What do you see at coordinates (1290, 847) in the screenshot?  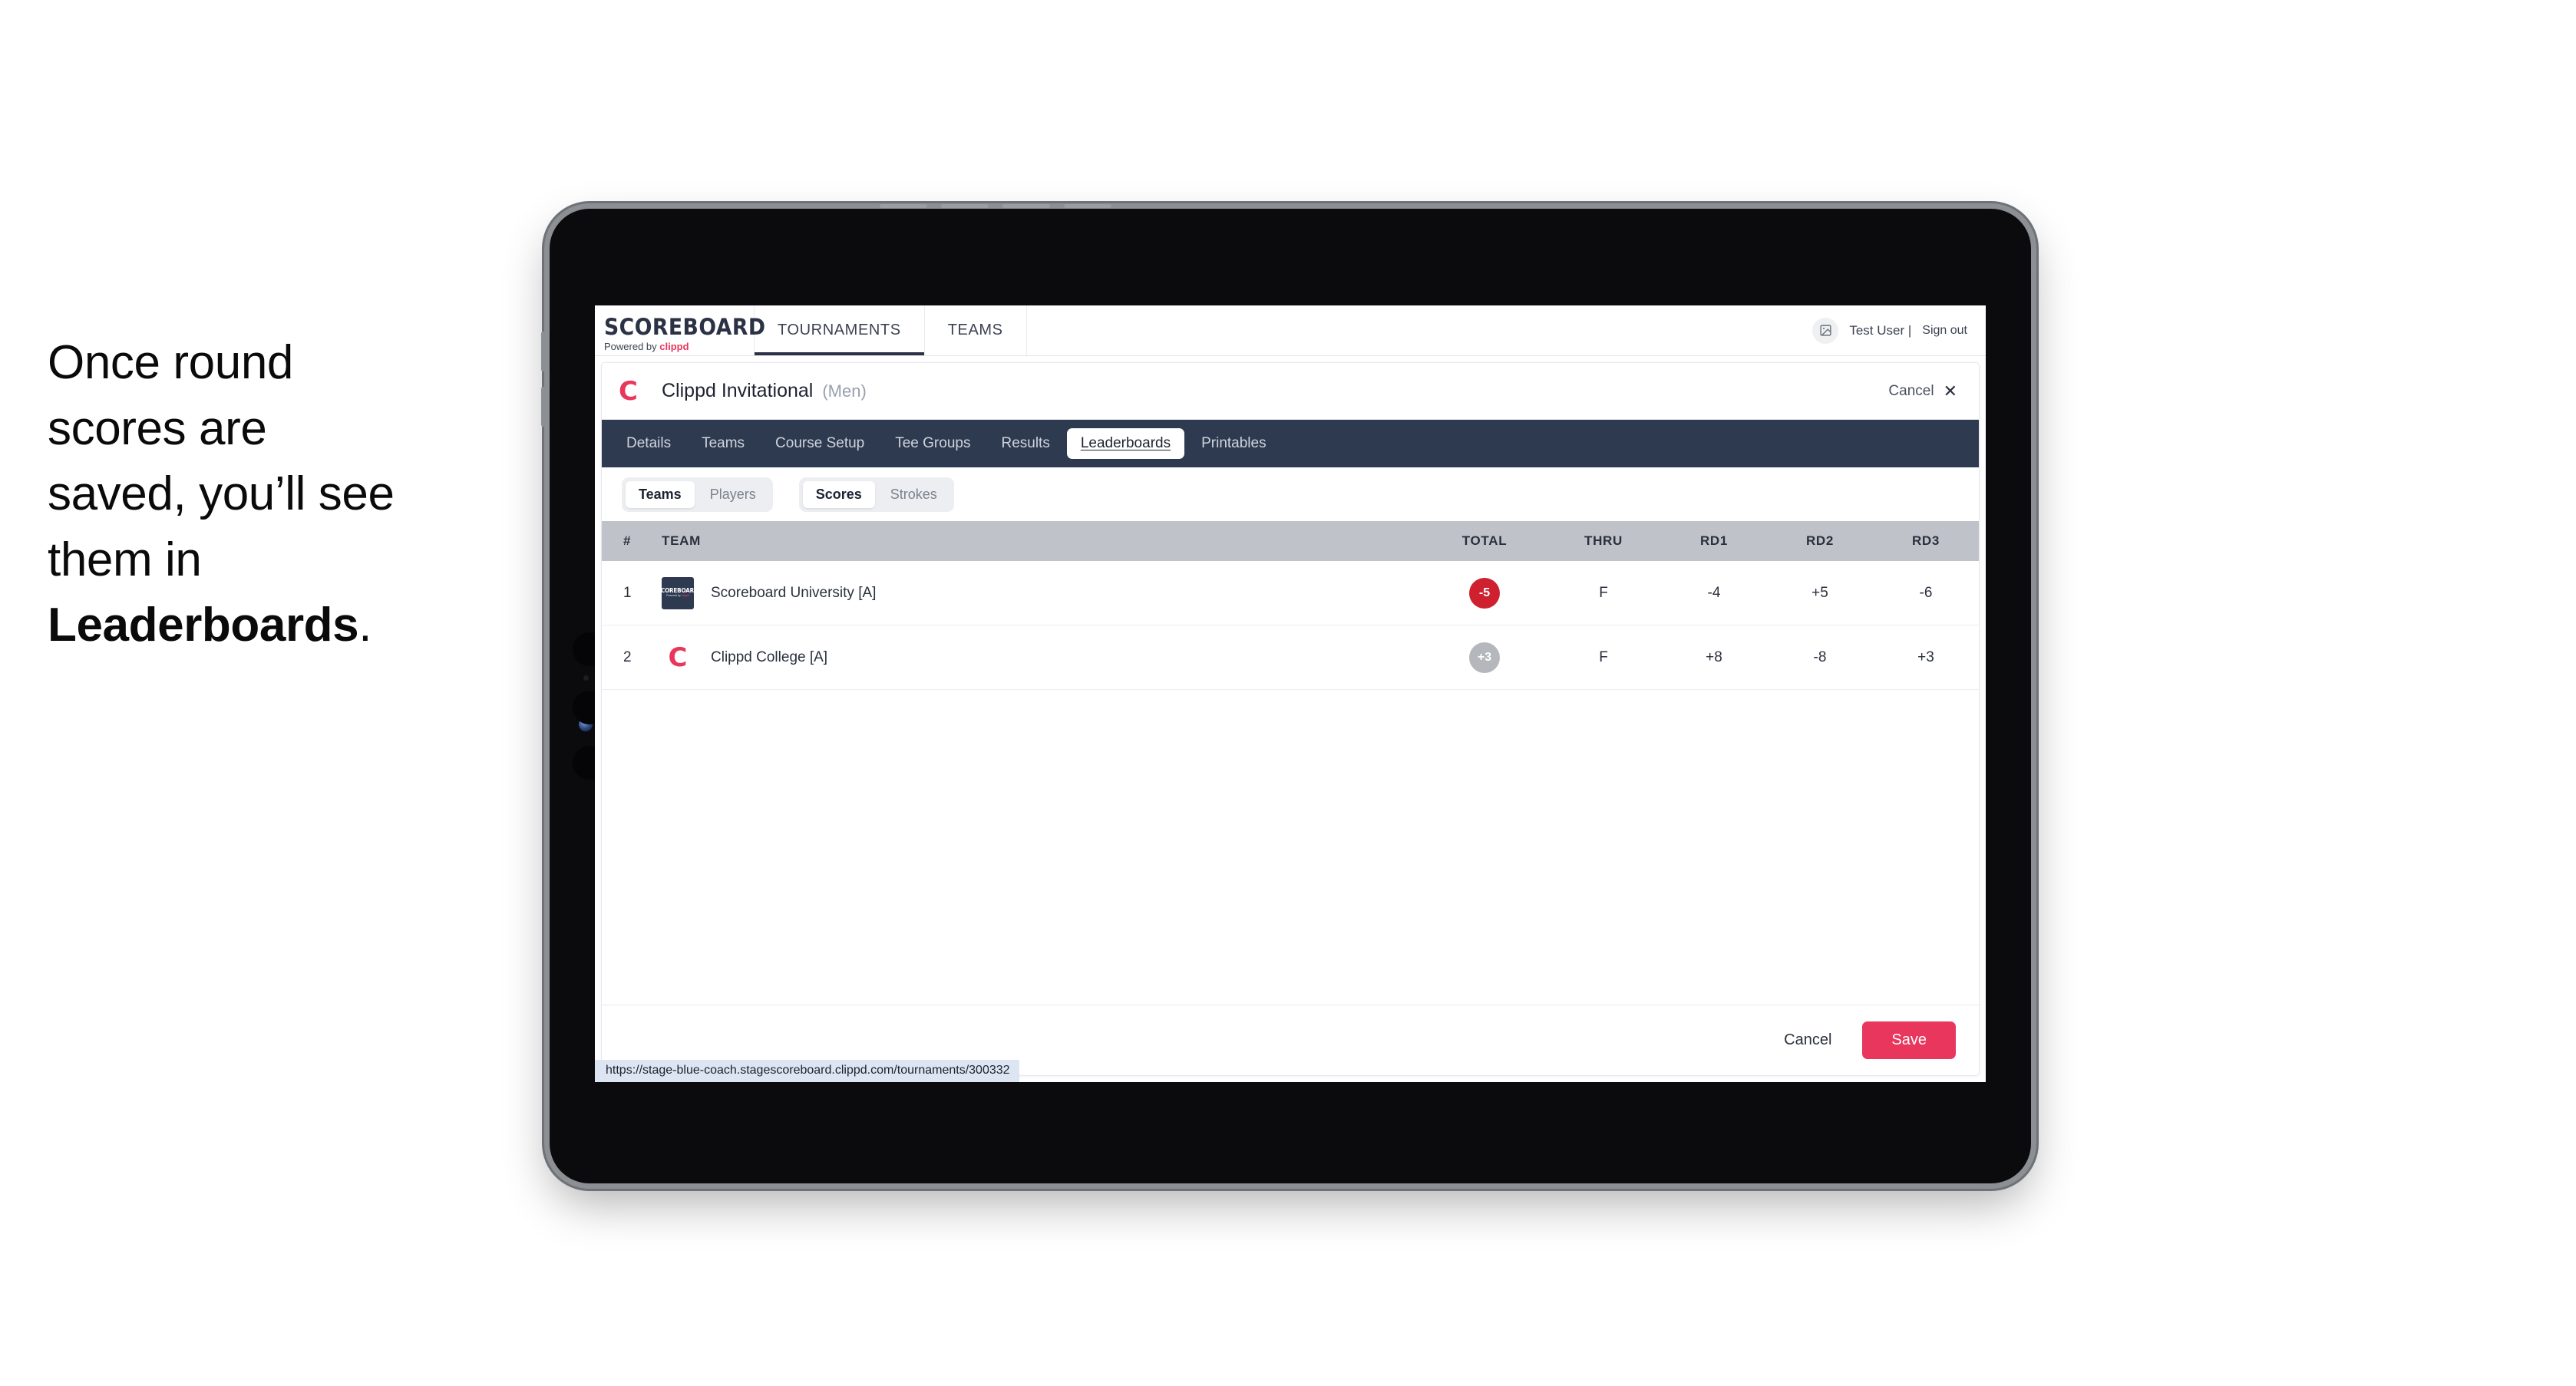 I see `table-empty-area` at bounding box center [1290, 847].